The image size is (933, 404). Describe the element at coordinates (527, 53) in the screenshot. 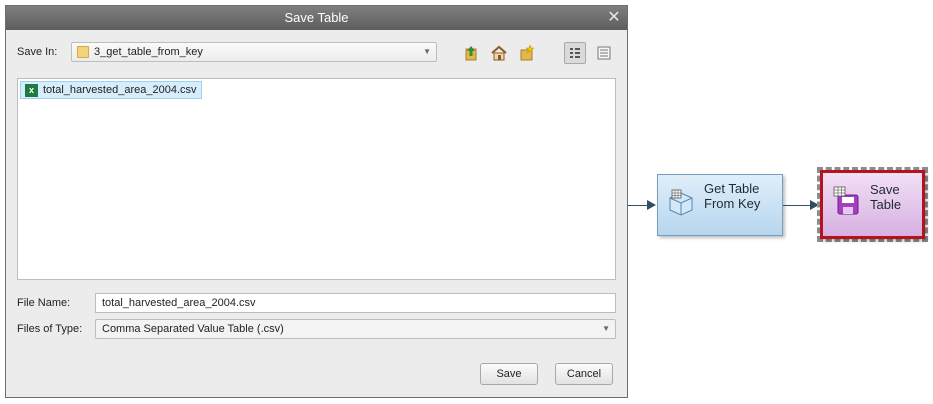

I see `new-folder-icon` at that location.